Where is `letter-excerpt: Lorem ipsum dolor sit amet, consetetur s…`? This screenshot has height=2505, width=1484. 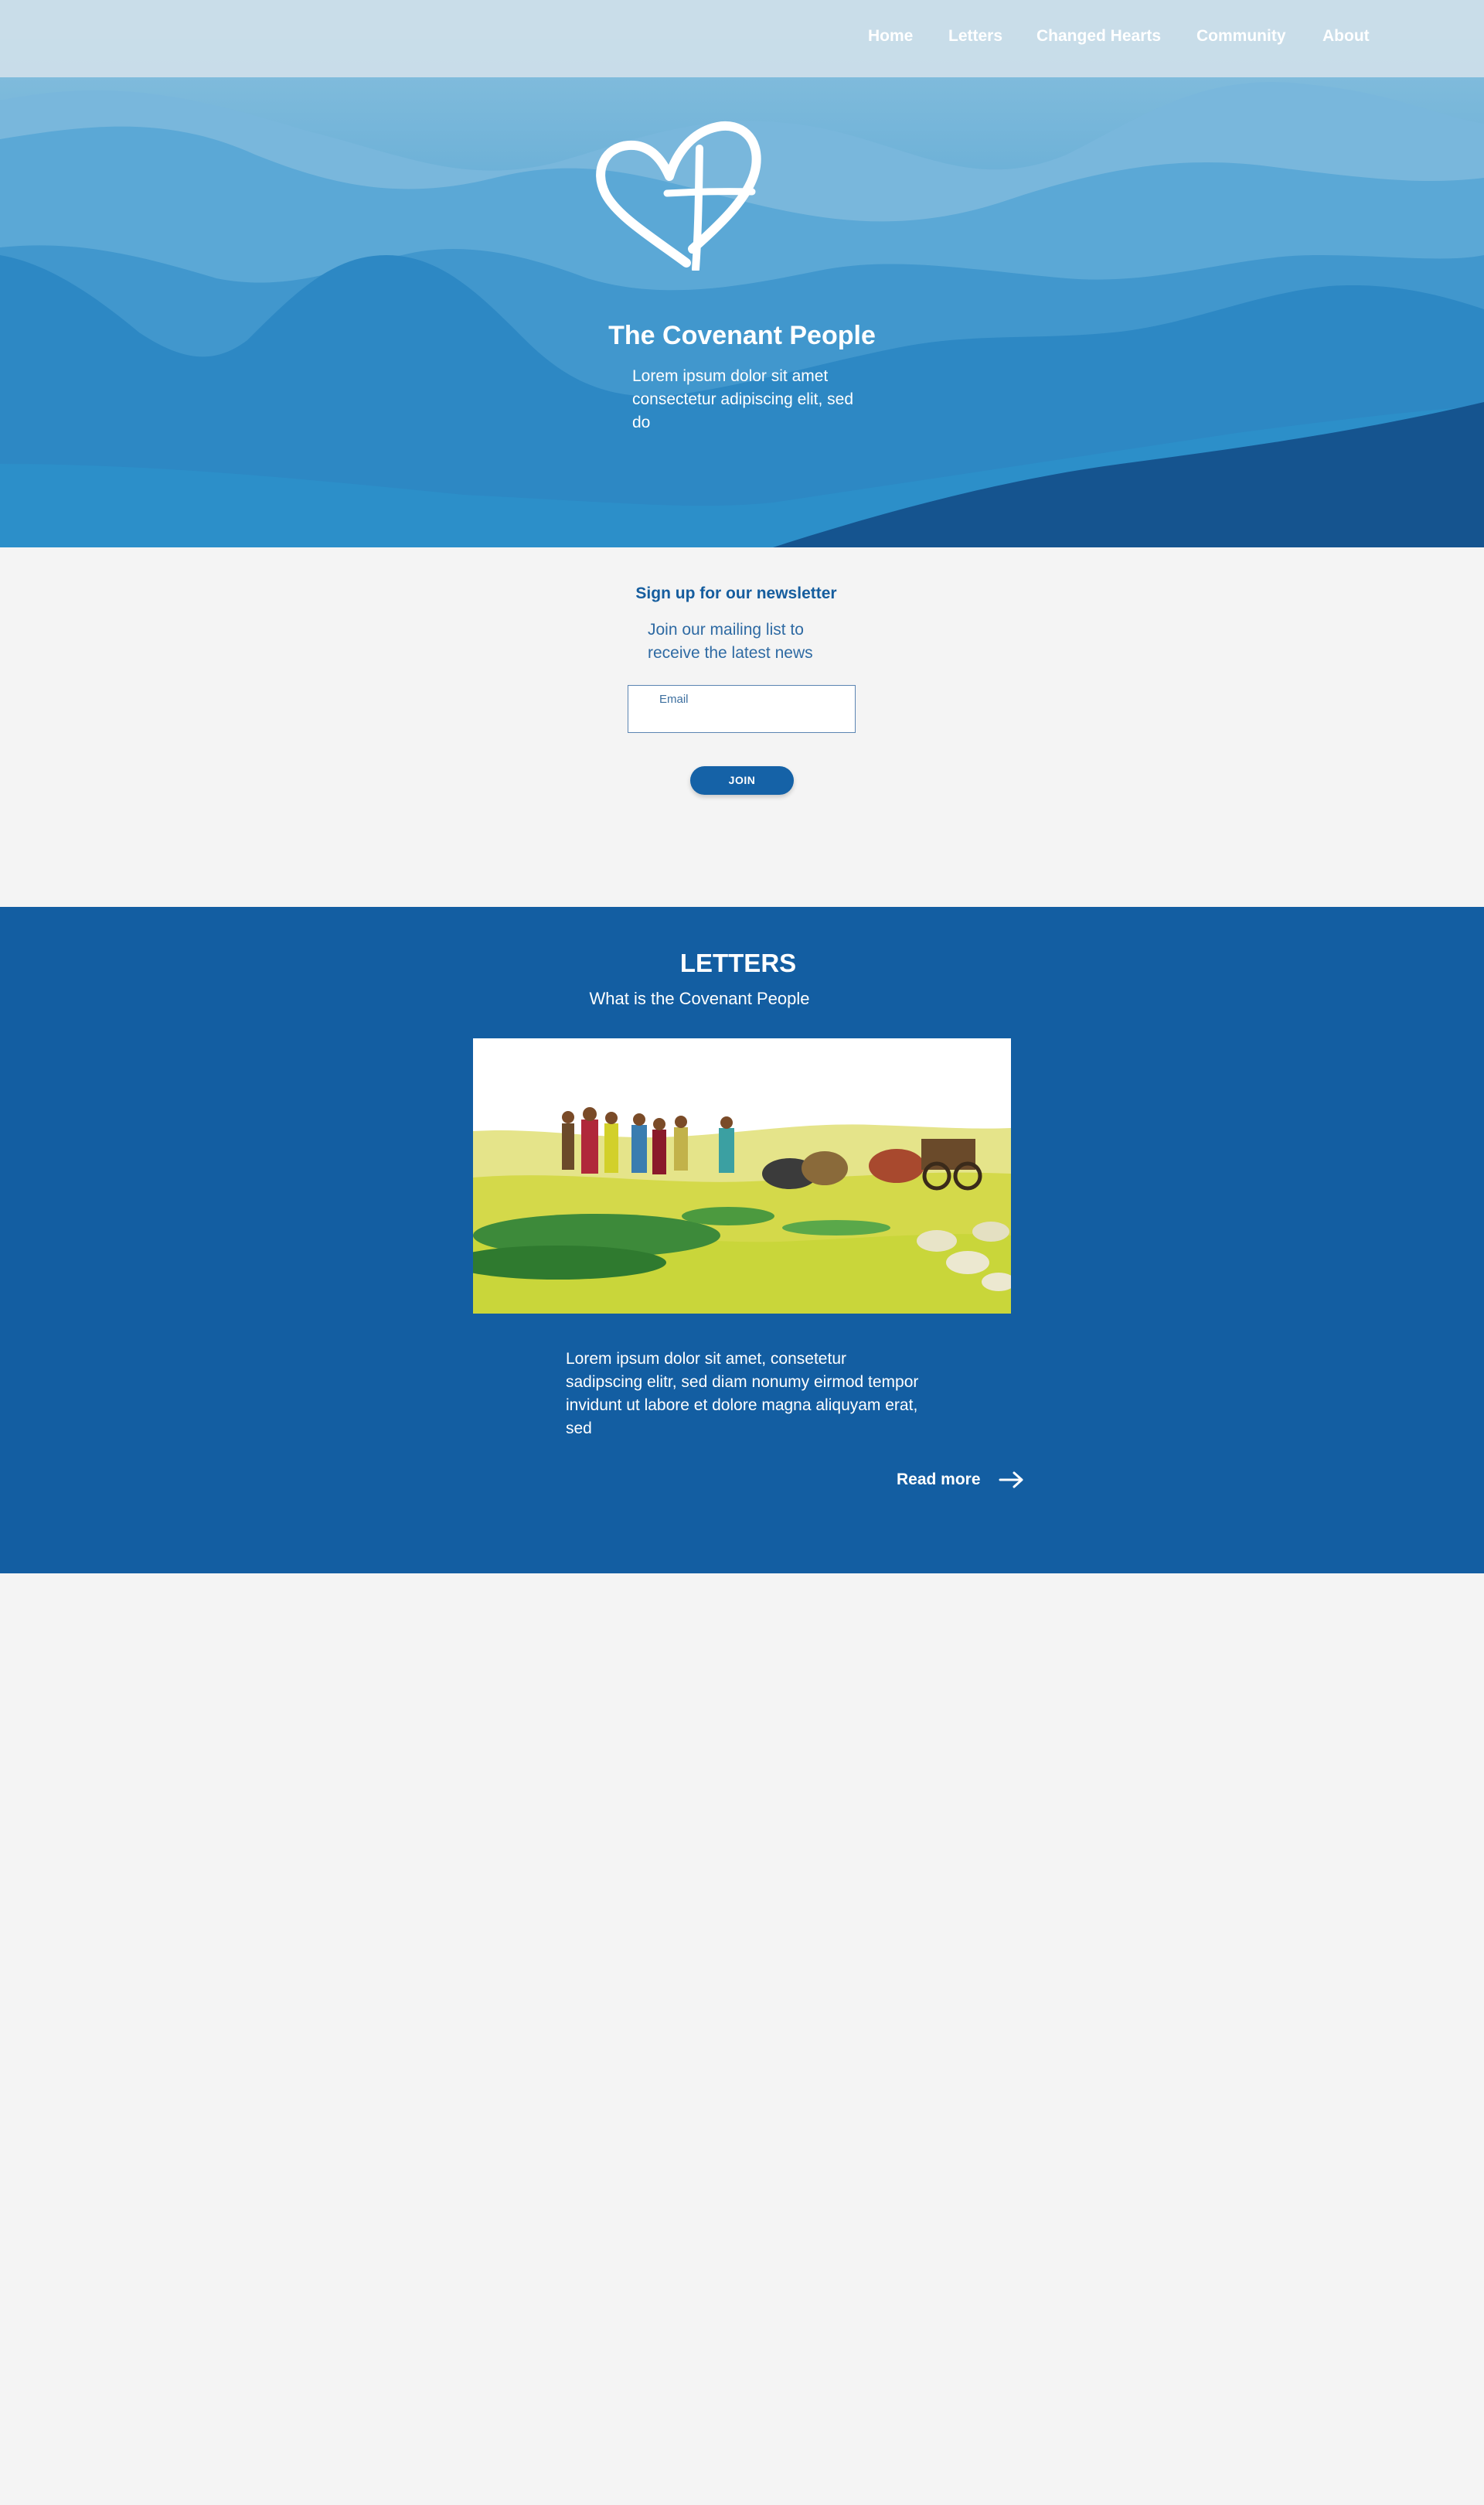 letter-excerpt: Lorem ipsum dolor sit amet, consetetur s… is located at coordinates (742, 1393).